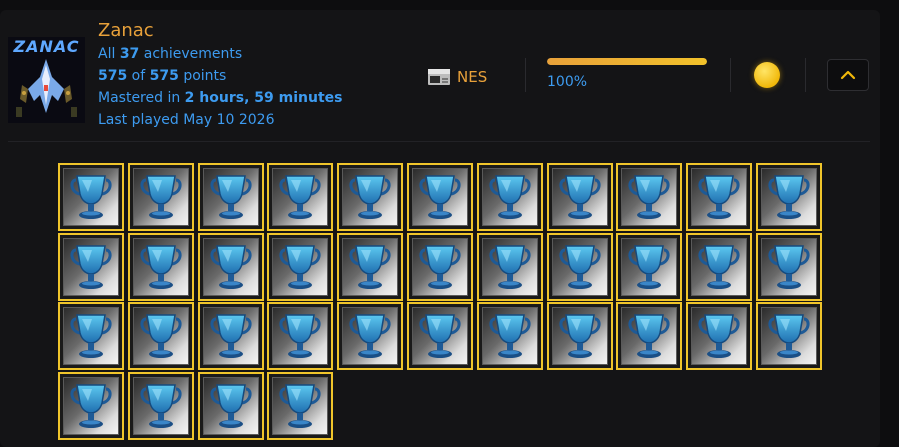 This screenshot has height=447, width=899. What do you see at coordinates (46, 46) in the screenshot?
I see `game-logo-text: ZANAC` at bounding box center [46, 46].